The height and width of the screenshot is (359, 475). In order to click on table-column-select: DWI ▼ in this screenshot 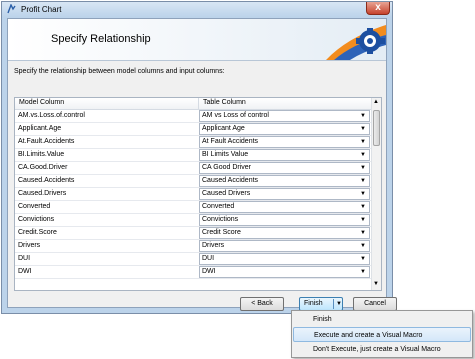, I will do `click(284, 272)`.